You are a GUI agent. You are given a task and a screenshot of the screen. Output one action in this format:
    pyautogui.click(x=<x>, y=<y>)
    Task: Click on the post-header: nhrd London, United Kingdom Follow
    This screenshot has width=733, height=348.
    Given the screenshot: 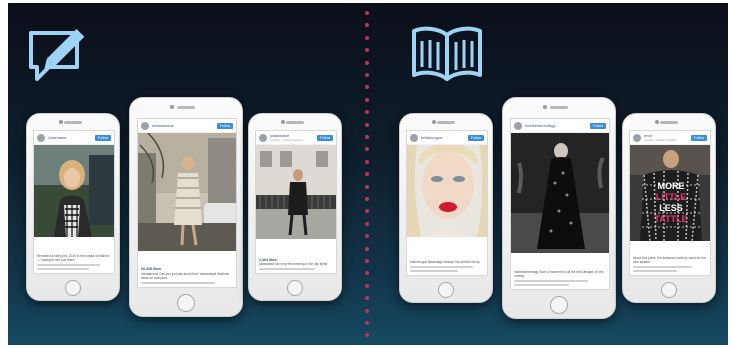 What is the action you would take?
    pyautogui.click(x=670, y=138)
    